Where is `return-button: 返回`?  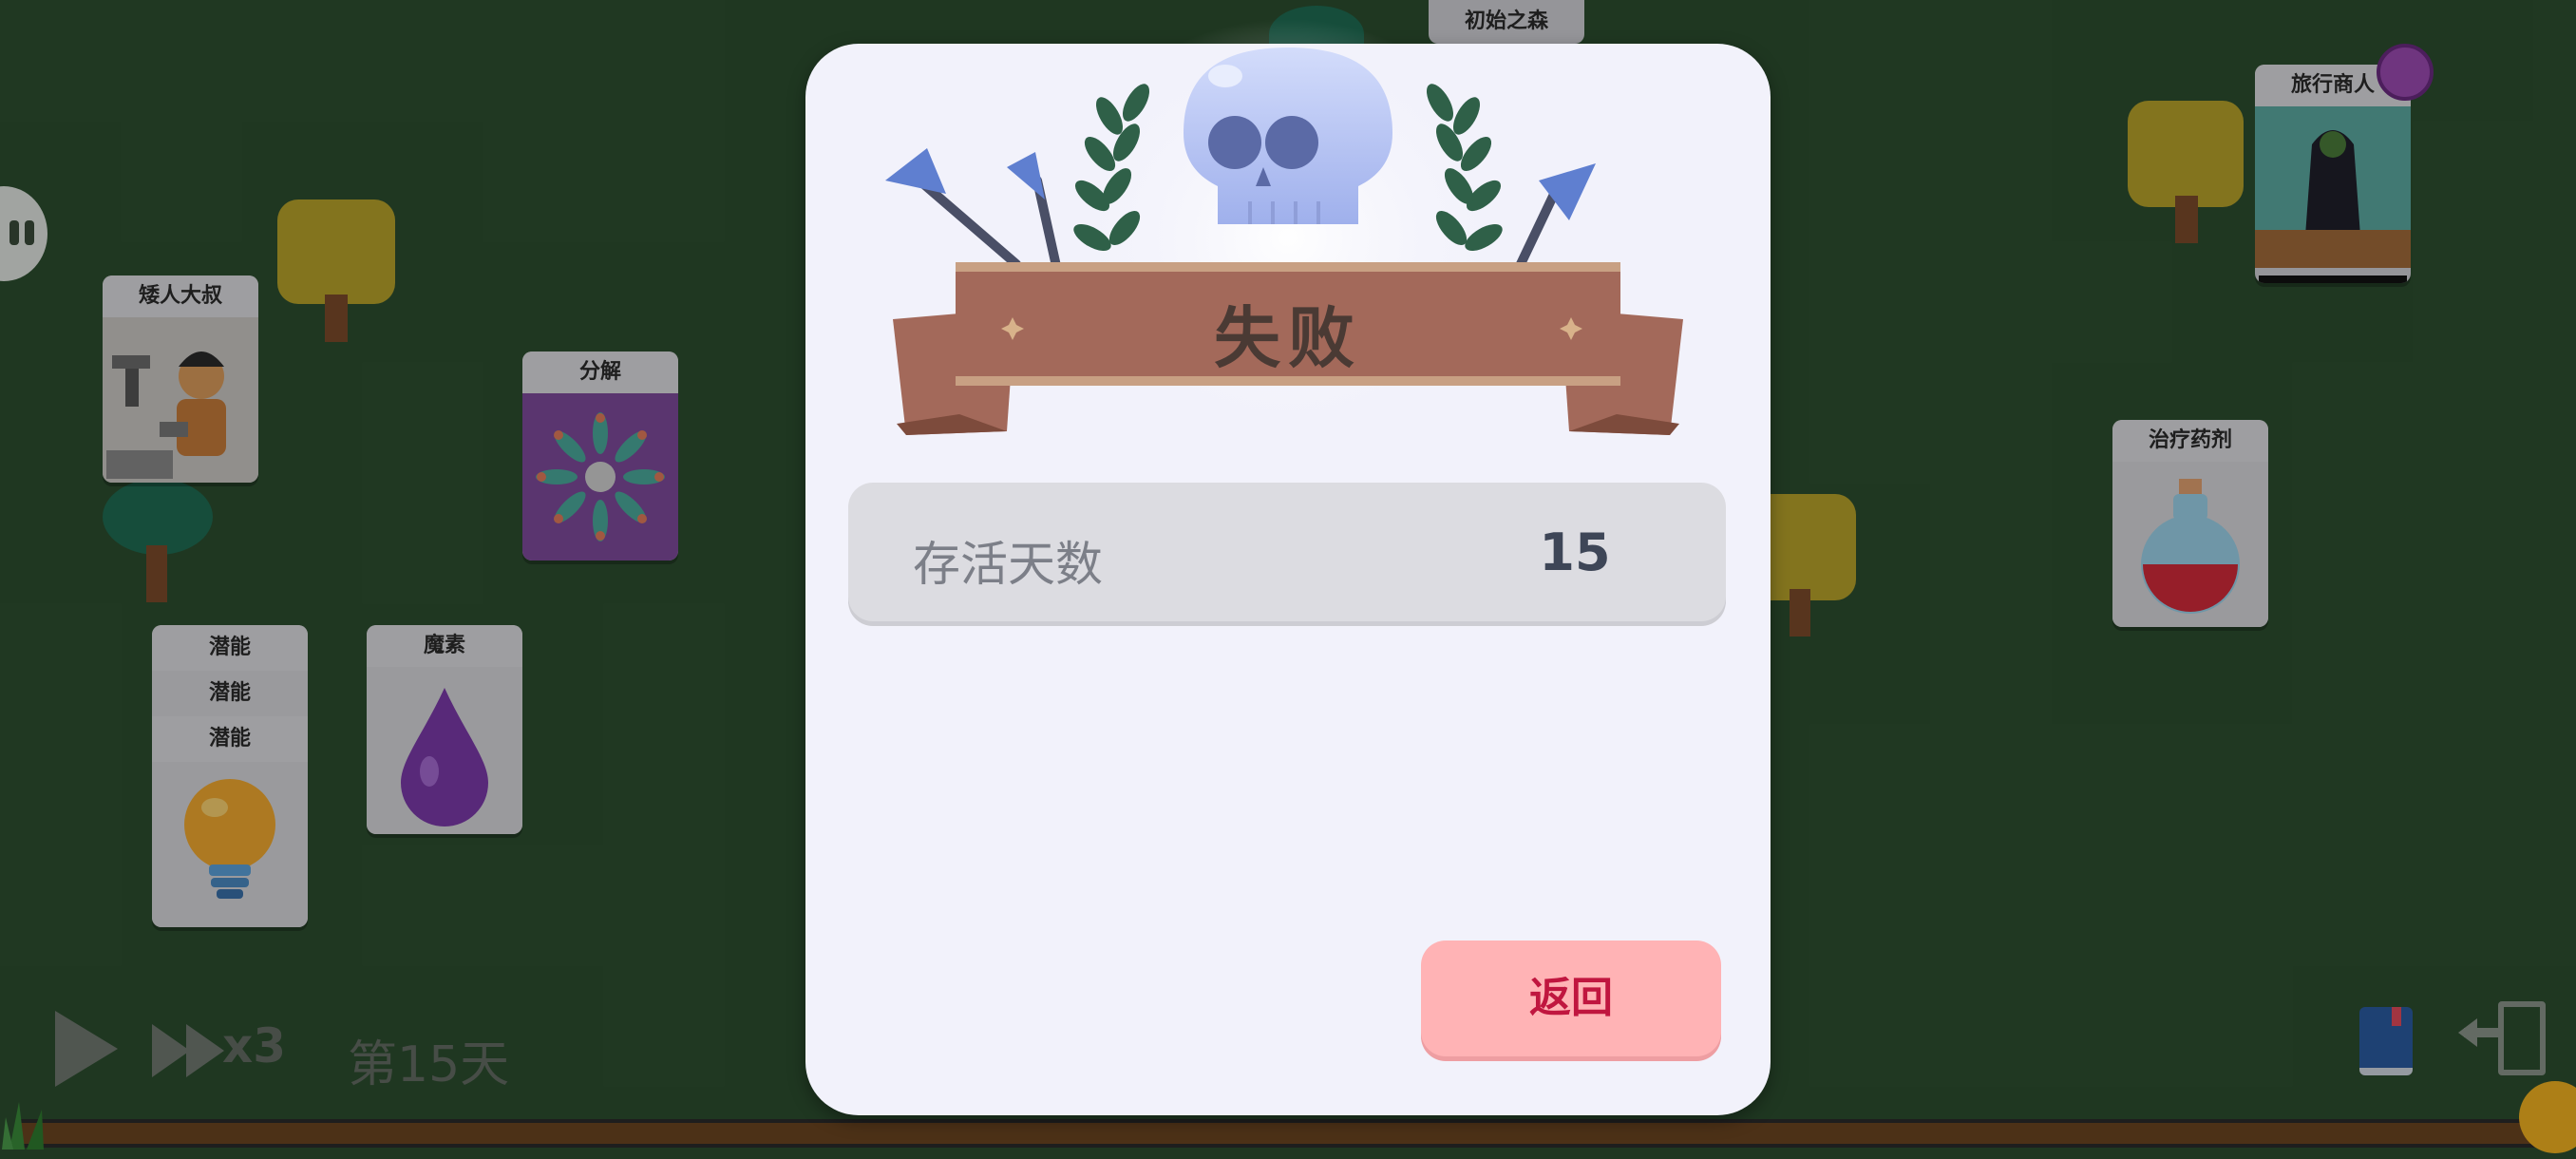
return-button: 返回 is located at coordinates (1571, 998).